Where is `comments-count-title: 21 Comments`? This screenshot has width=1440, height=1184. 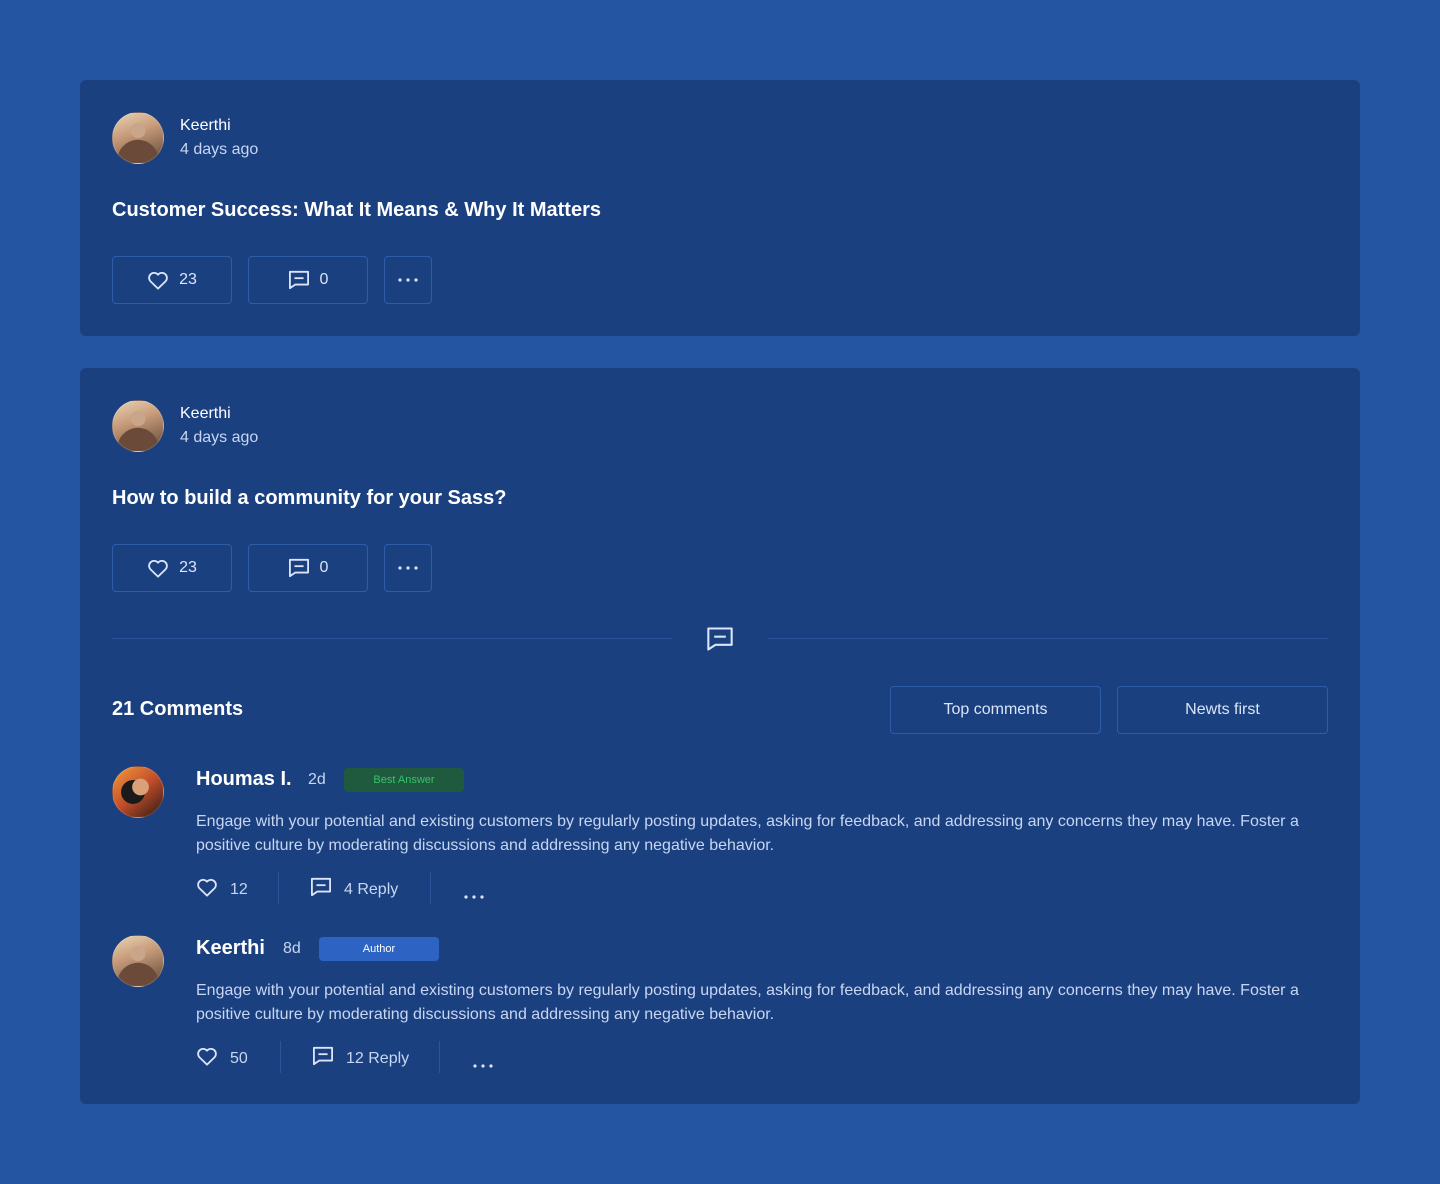 comments-count-title: 21 Comments is located at coordinates (178, 709).